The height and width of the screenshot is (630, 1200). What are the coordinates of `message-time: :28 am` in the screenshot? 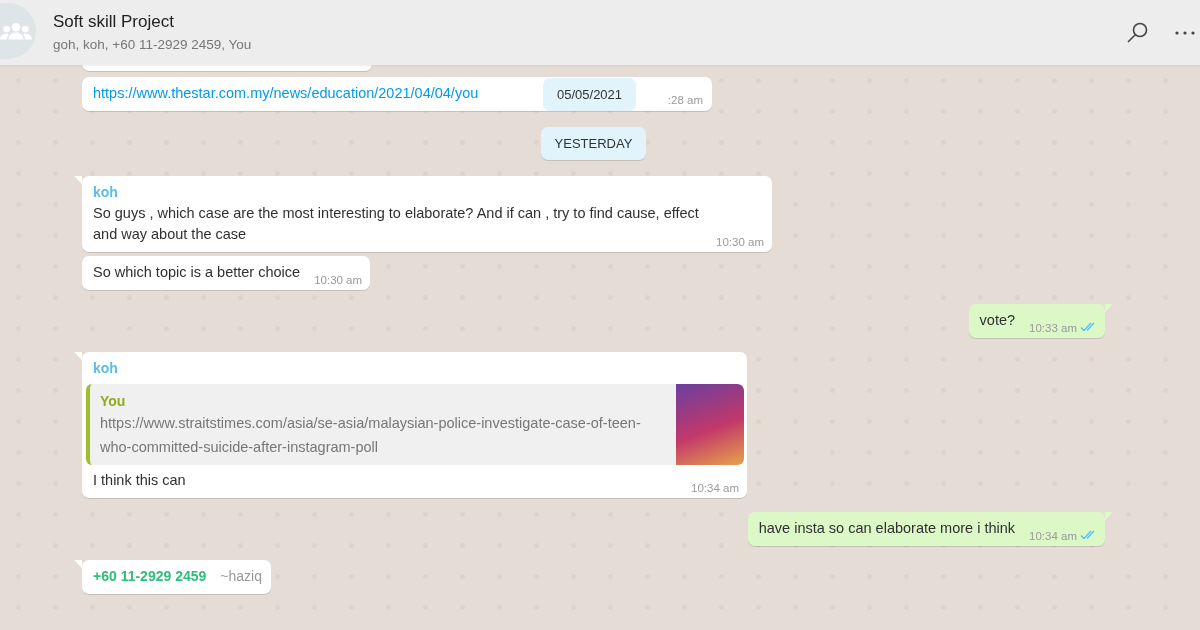 It's located at (685, 100).